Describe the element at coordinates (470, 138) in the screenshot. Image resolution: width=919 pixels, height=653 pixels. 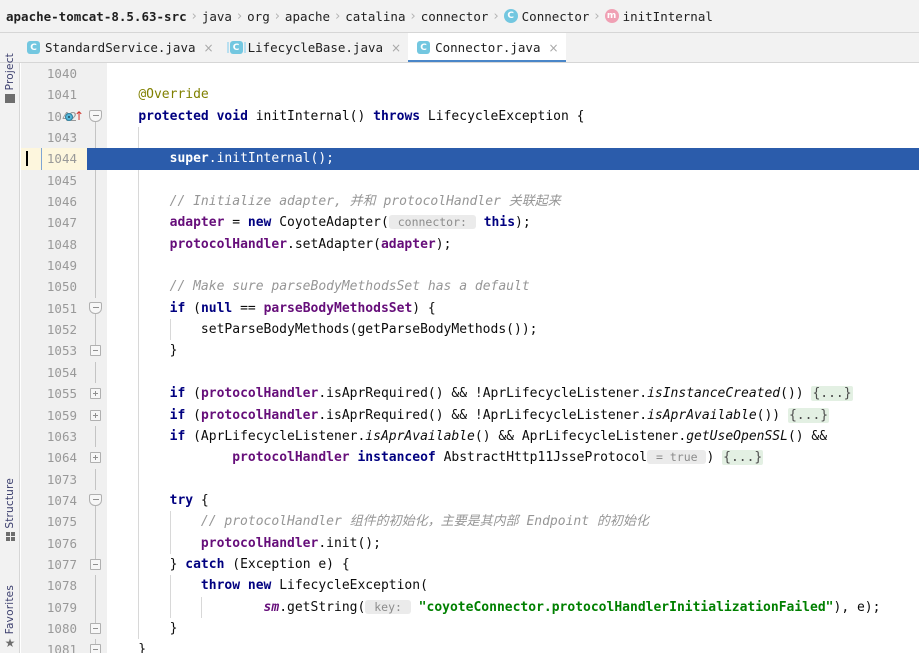
I see `code-line: 1043` at that location.